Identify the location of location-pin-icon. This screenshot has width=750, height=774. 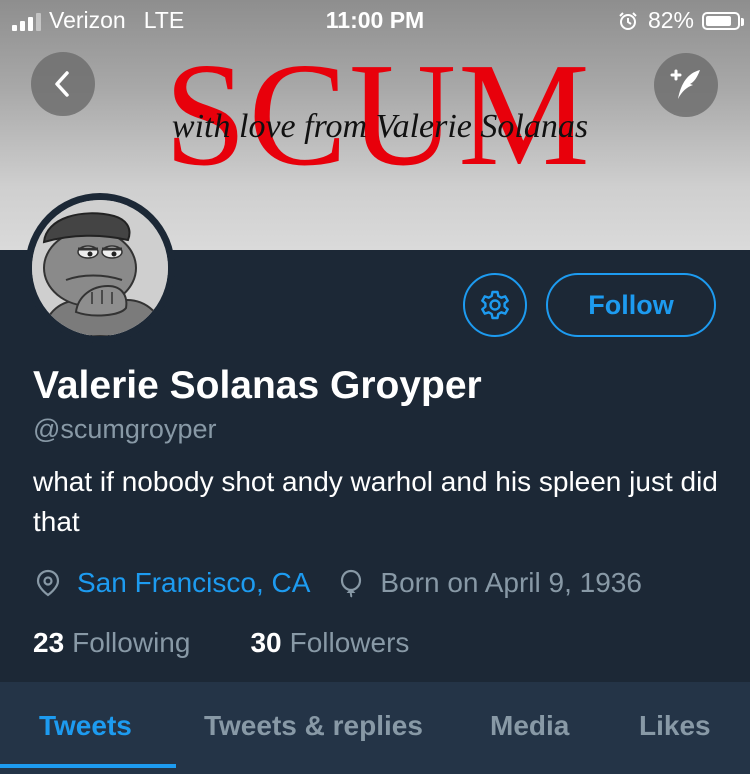
(48, 583).